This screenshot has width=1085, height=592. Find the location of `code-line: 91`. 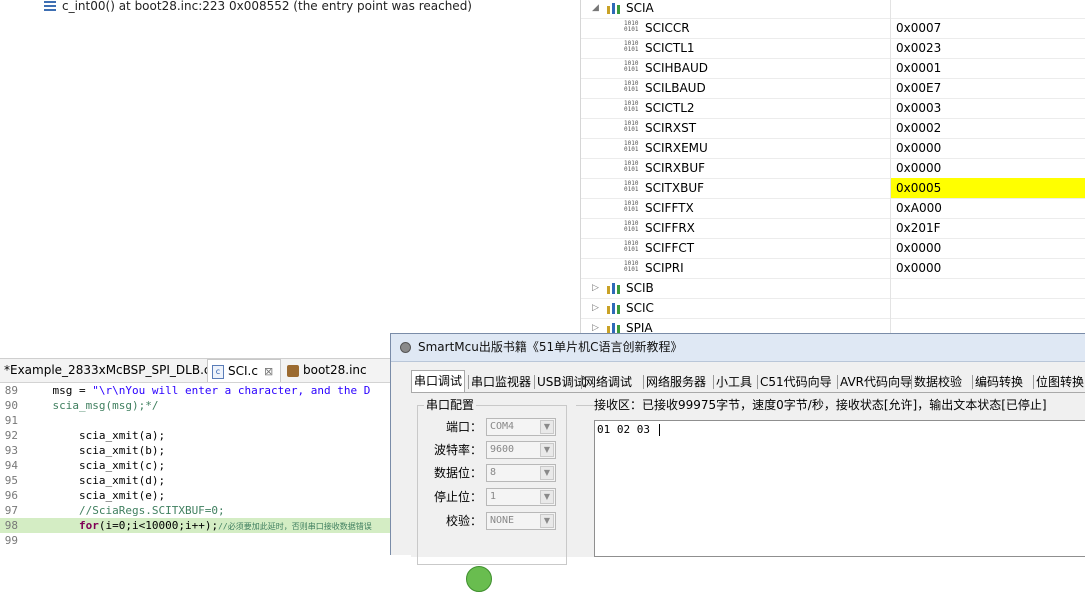

code-line: 91 is located at coordinates (200, 420).